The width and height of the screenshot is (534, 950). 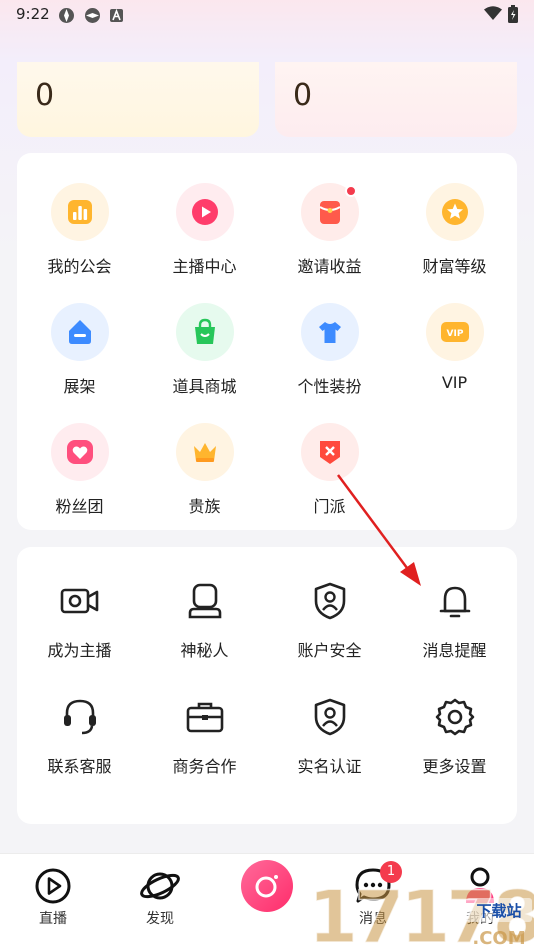 What do you see at coordinates (420, 905) in the screenshot?
I see `watermark-logo: 17178 下载站 .COM` at bounding box center [420, 905].